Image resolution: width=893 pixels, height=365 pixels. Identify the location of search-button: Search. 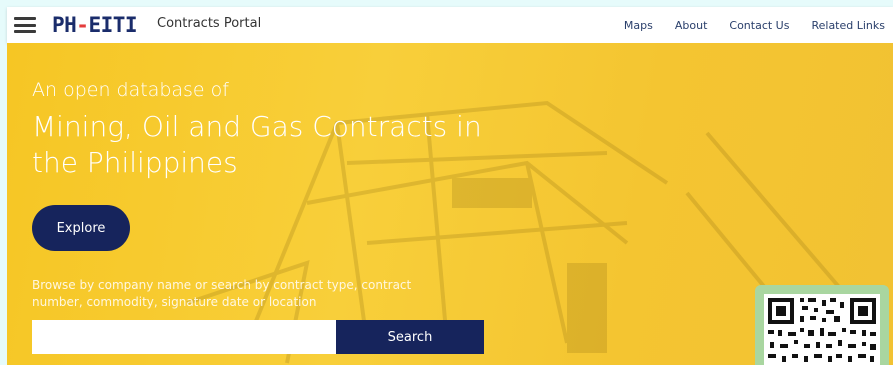
(410, 337).